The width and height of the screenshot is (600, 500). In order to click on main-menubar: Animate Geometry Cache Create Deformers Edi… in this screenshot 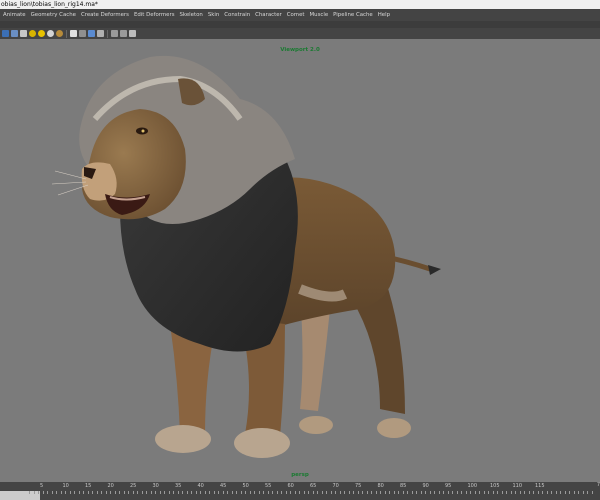, I will do `click(300, 15)`.